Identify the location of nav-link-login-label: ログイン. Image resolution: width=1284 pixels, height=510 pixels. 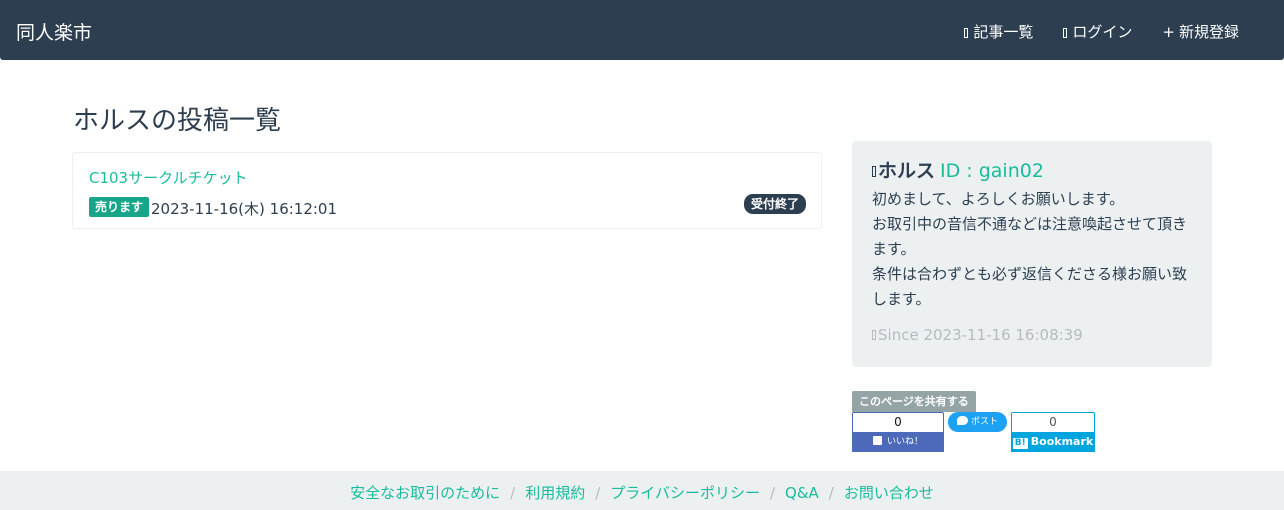
(1102, 32).